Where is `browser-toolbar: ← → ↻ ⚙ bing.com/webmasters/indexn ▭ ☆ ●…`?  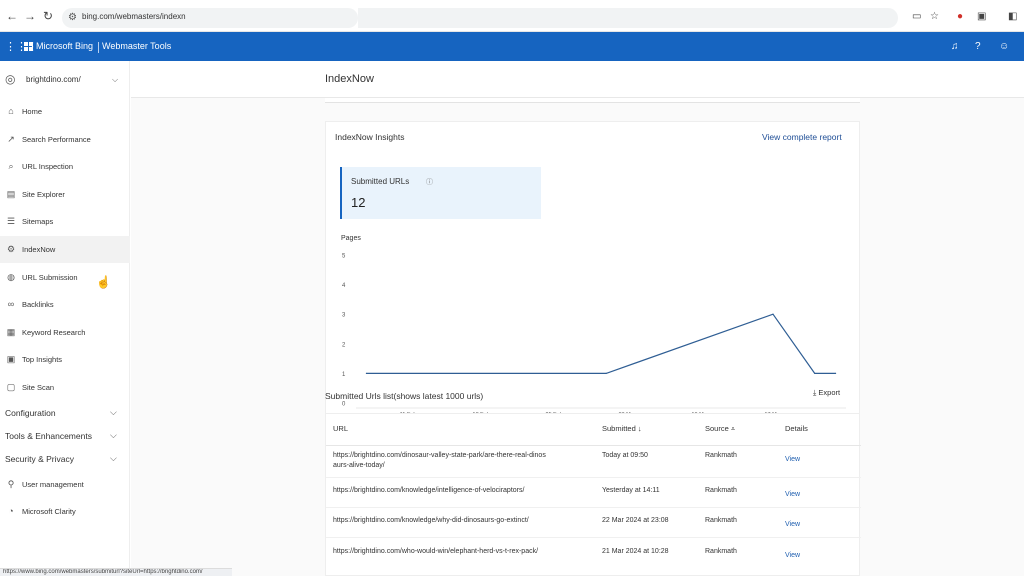
browser-toolbar: ← → ↻ ⚙ bing.com/webmasters/indexn ▭ ☆ ●… is located at coordinates (512, 16).